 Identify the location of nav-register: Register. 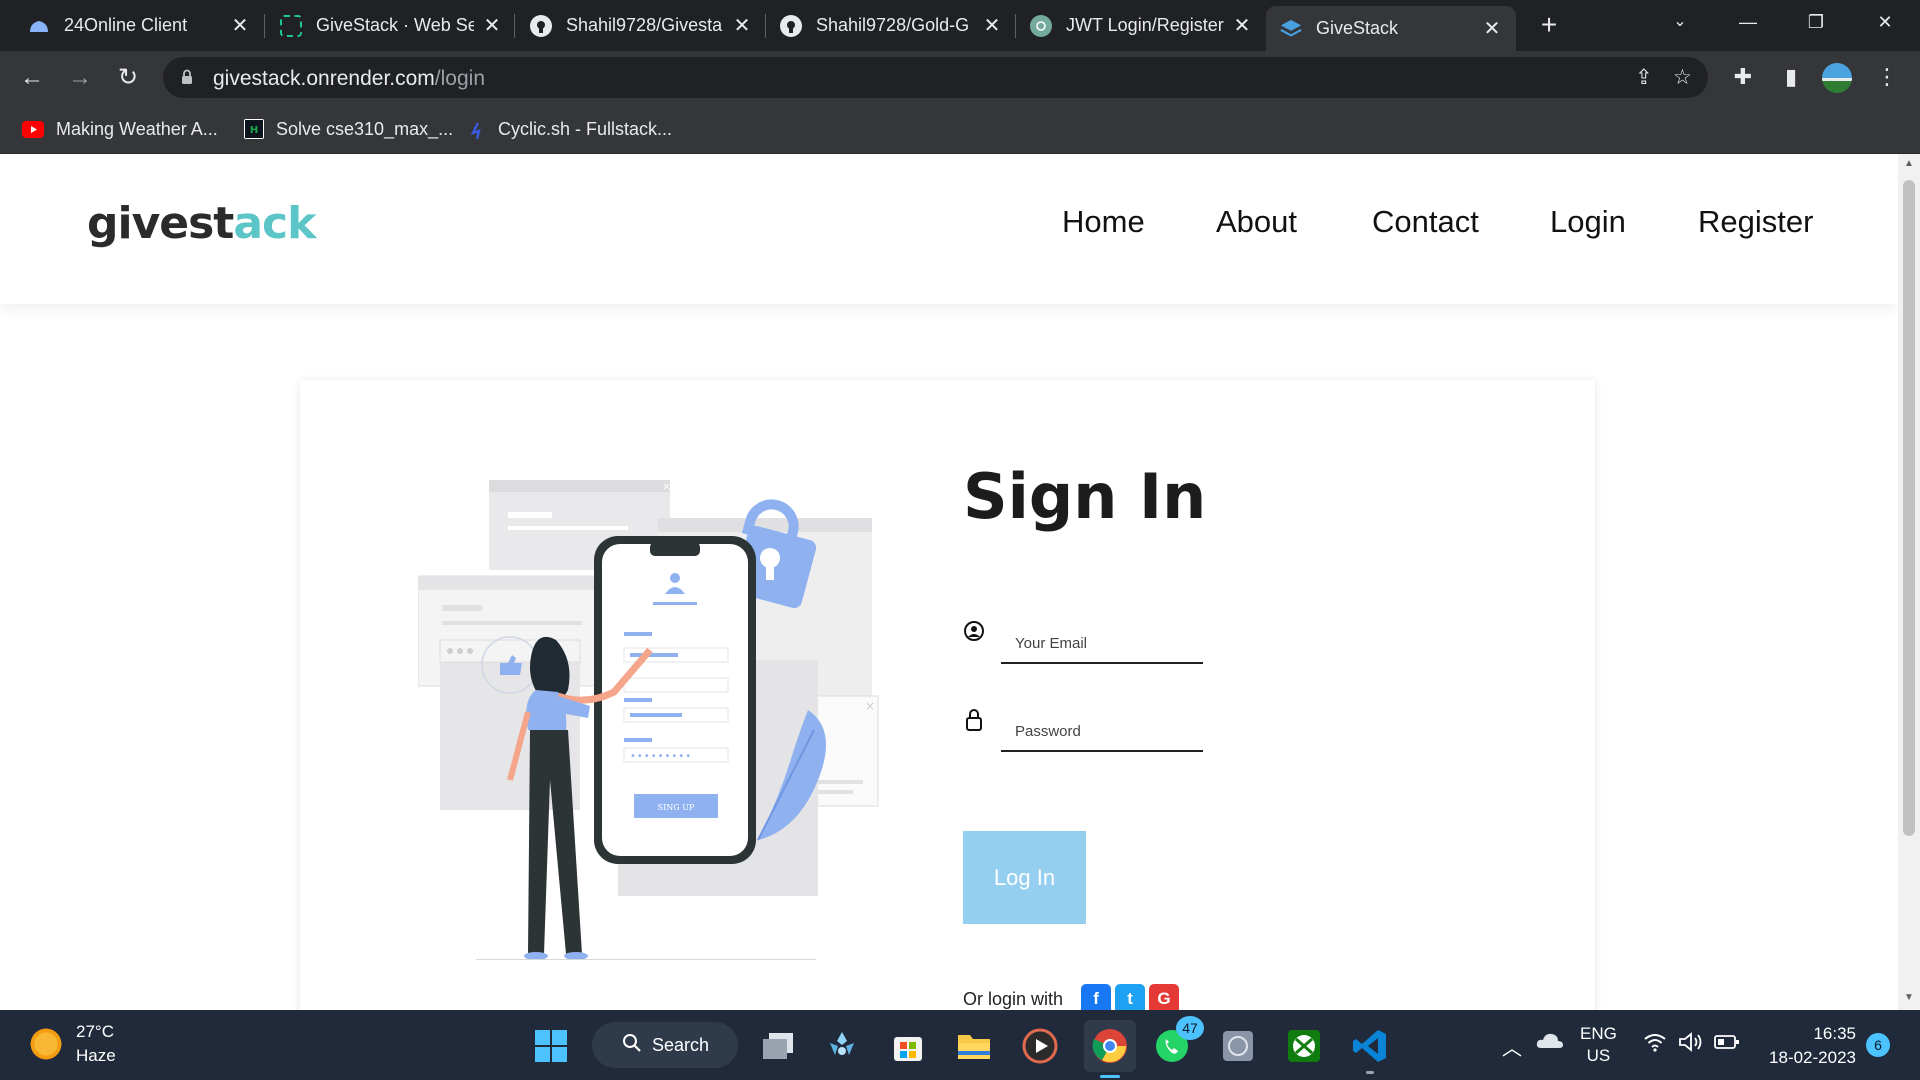
(1755, 222).